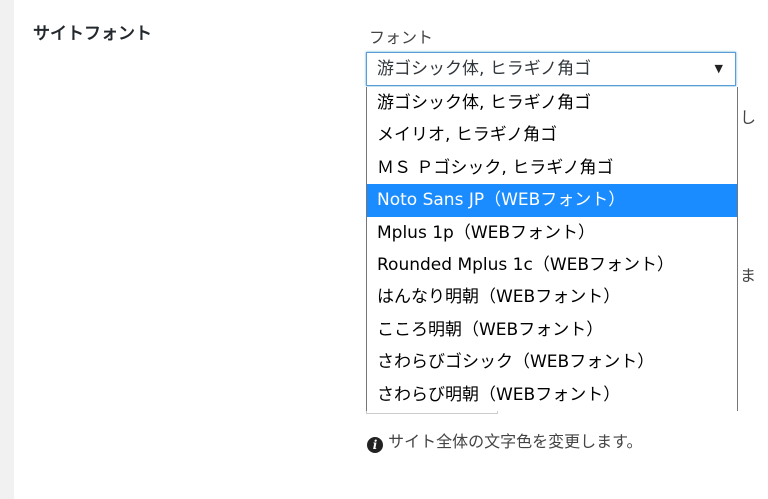  I want to click on hint-text: i サイト全体の文字色を変更します。, so click(505, 440).